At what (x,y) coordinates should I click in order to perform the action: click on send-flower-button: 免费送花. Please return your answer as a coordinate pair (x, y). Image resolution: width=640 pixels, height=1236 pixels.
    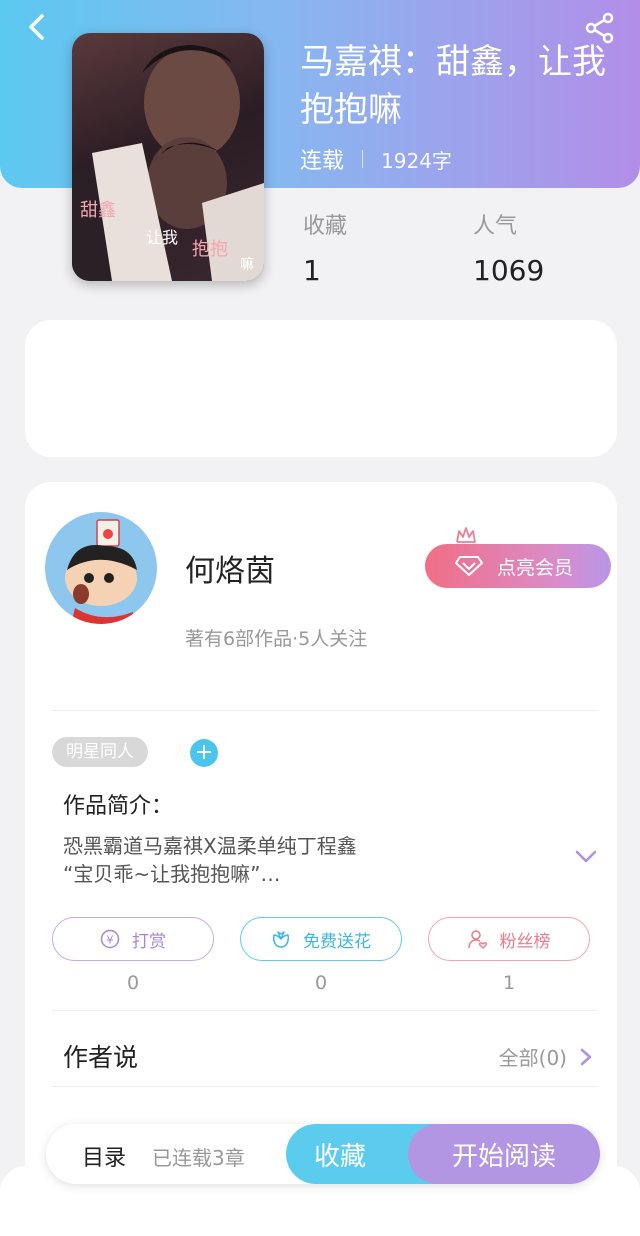
    Looking at the image, I should click on (321, 939).